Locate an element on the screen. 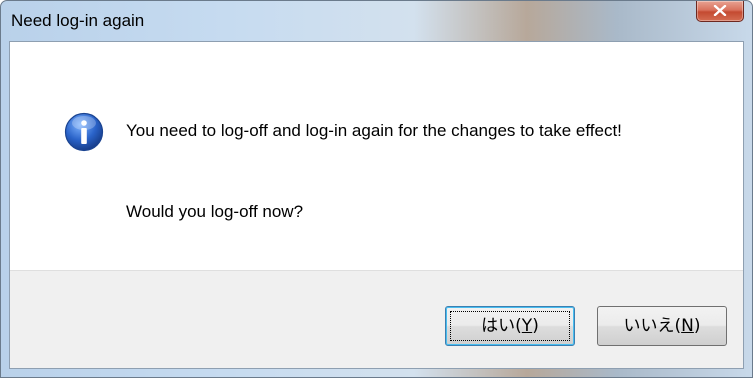  close-x-icon is located at coordinates (720, 10).